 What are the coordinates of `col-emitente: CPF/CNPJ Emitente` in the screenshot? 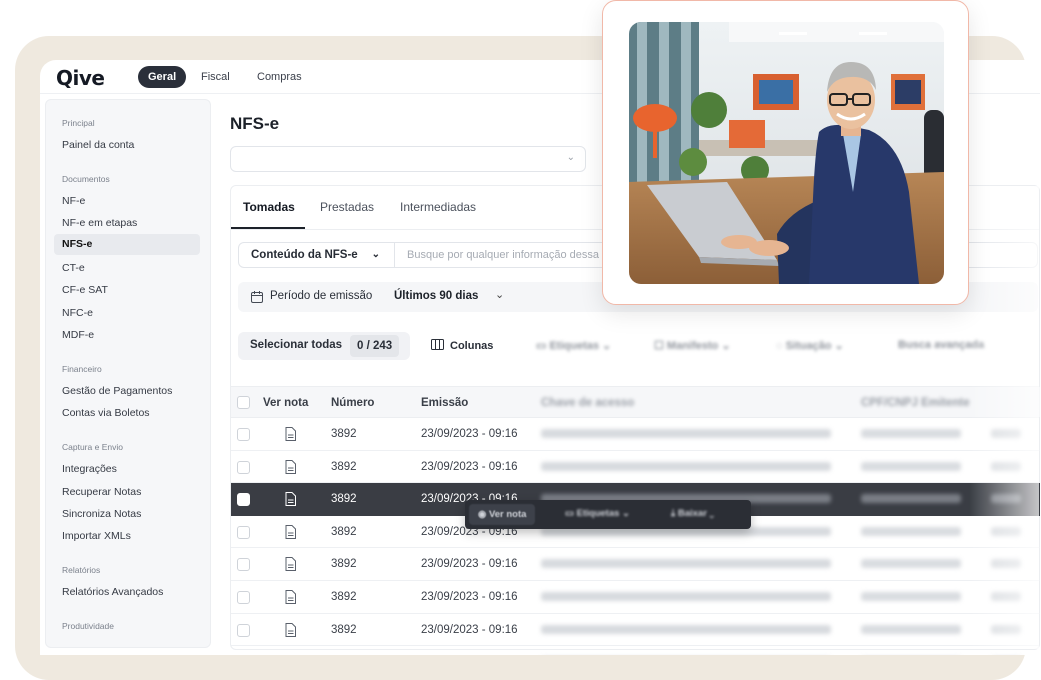 It's located at (915, 403).